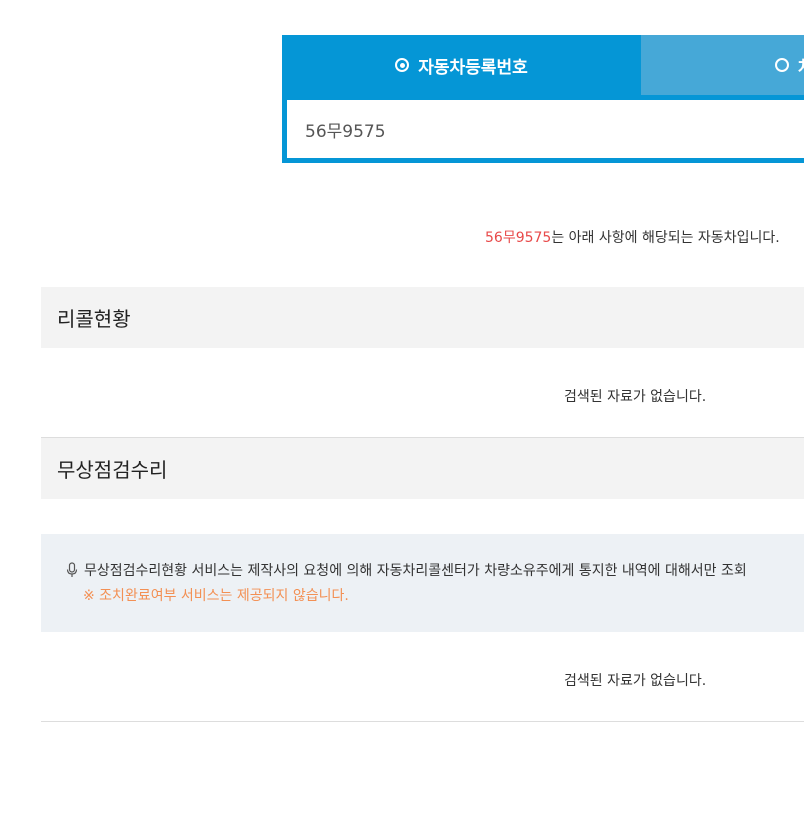 This screenshot has width=804, height=831. I want to click on result-message: 56무9575는 아래 사항에 해당되는 자동차입니다., so click(632, 237).